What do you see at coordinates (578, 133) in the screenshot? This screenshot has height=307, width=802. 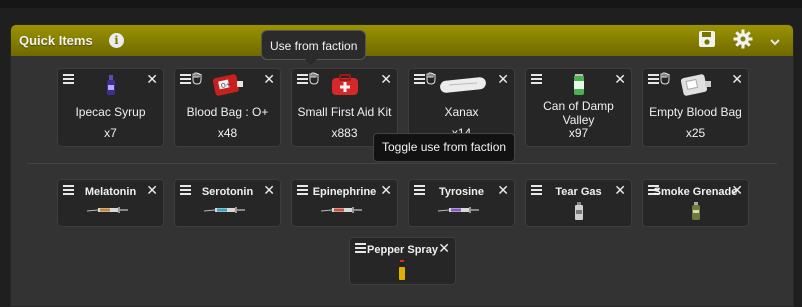 I see `item-quantity: x97` at bounding box center [578, 133].